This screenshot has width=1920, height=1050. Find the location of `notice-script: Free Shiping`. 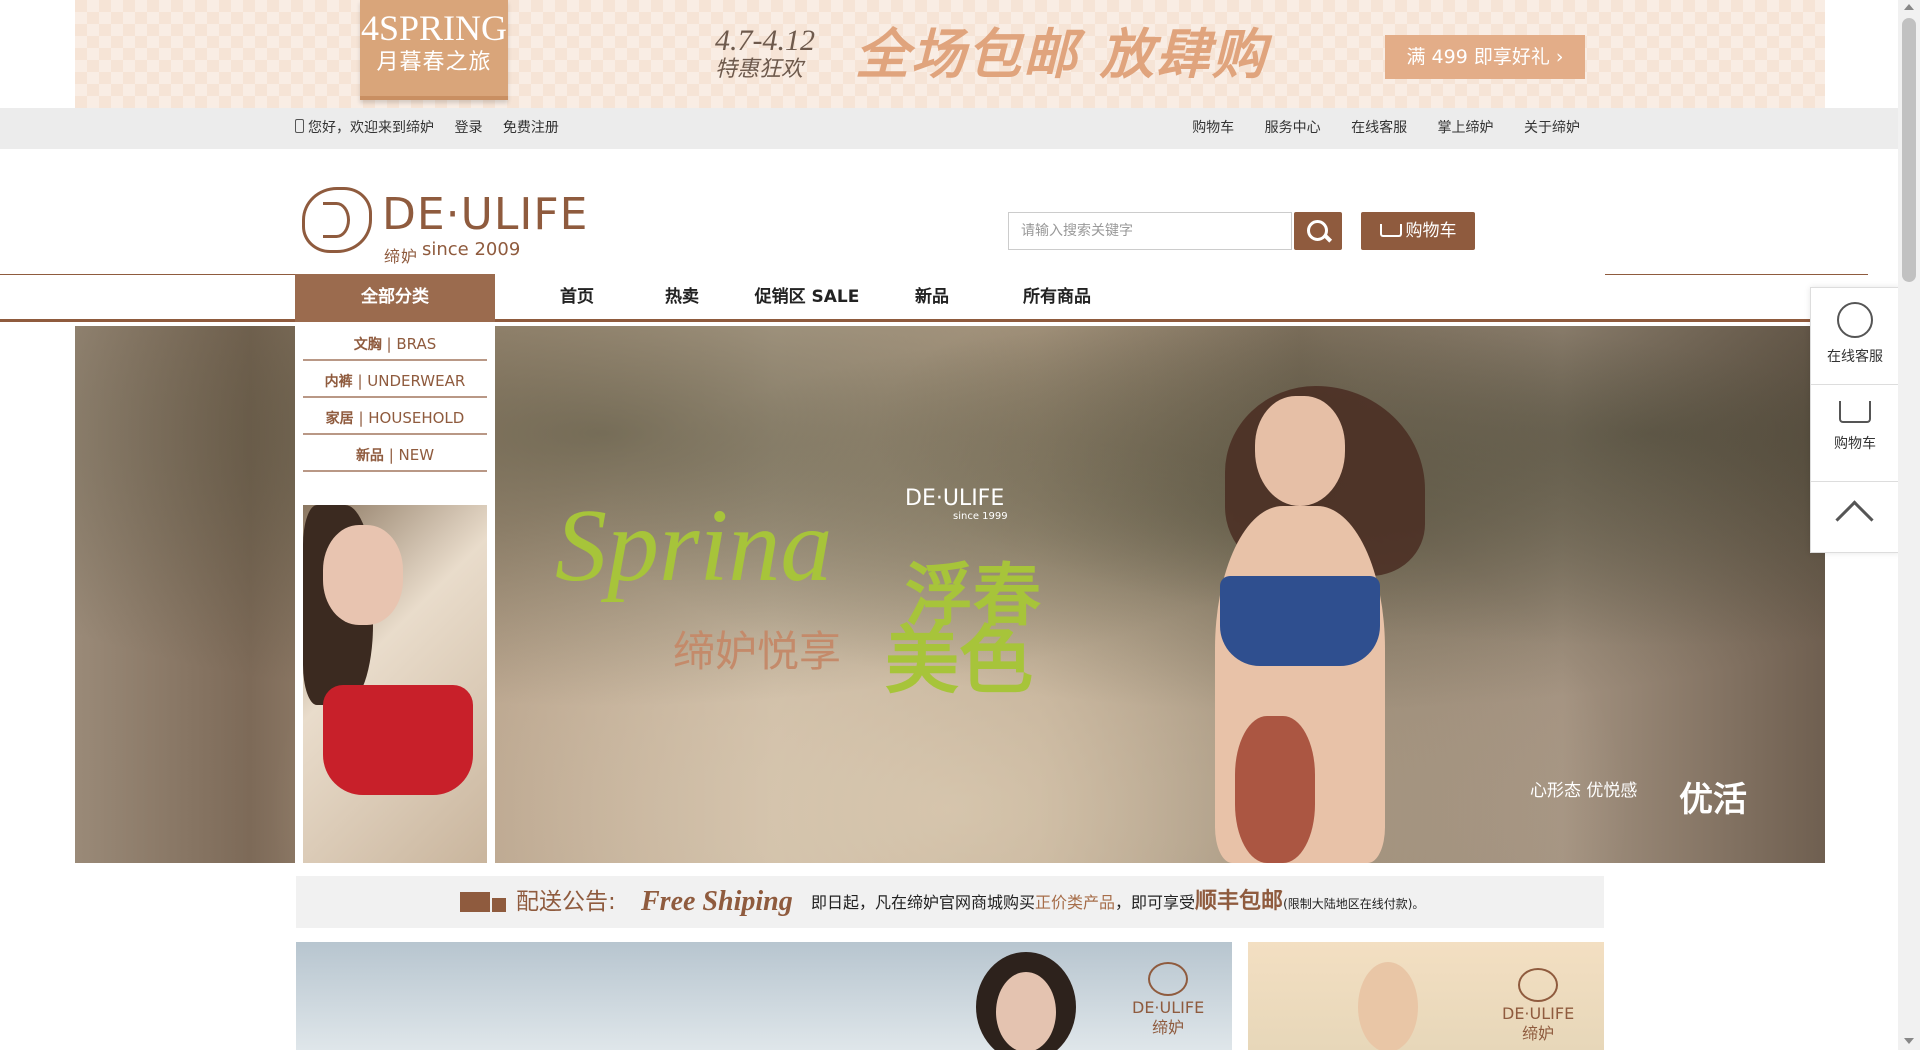

notice-script: Free Shiping is located at coordinates (717, 901).